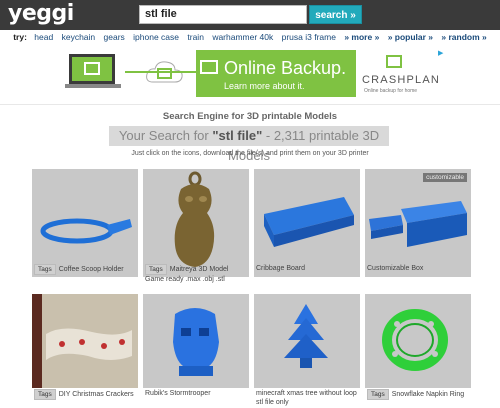  Describe the element at coordinates (463, 37) in the screenshot. I see `random-link: » random »` at that location.